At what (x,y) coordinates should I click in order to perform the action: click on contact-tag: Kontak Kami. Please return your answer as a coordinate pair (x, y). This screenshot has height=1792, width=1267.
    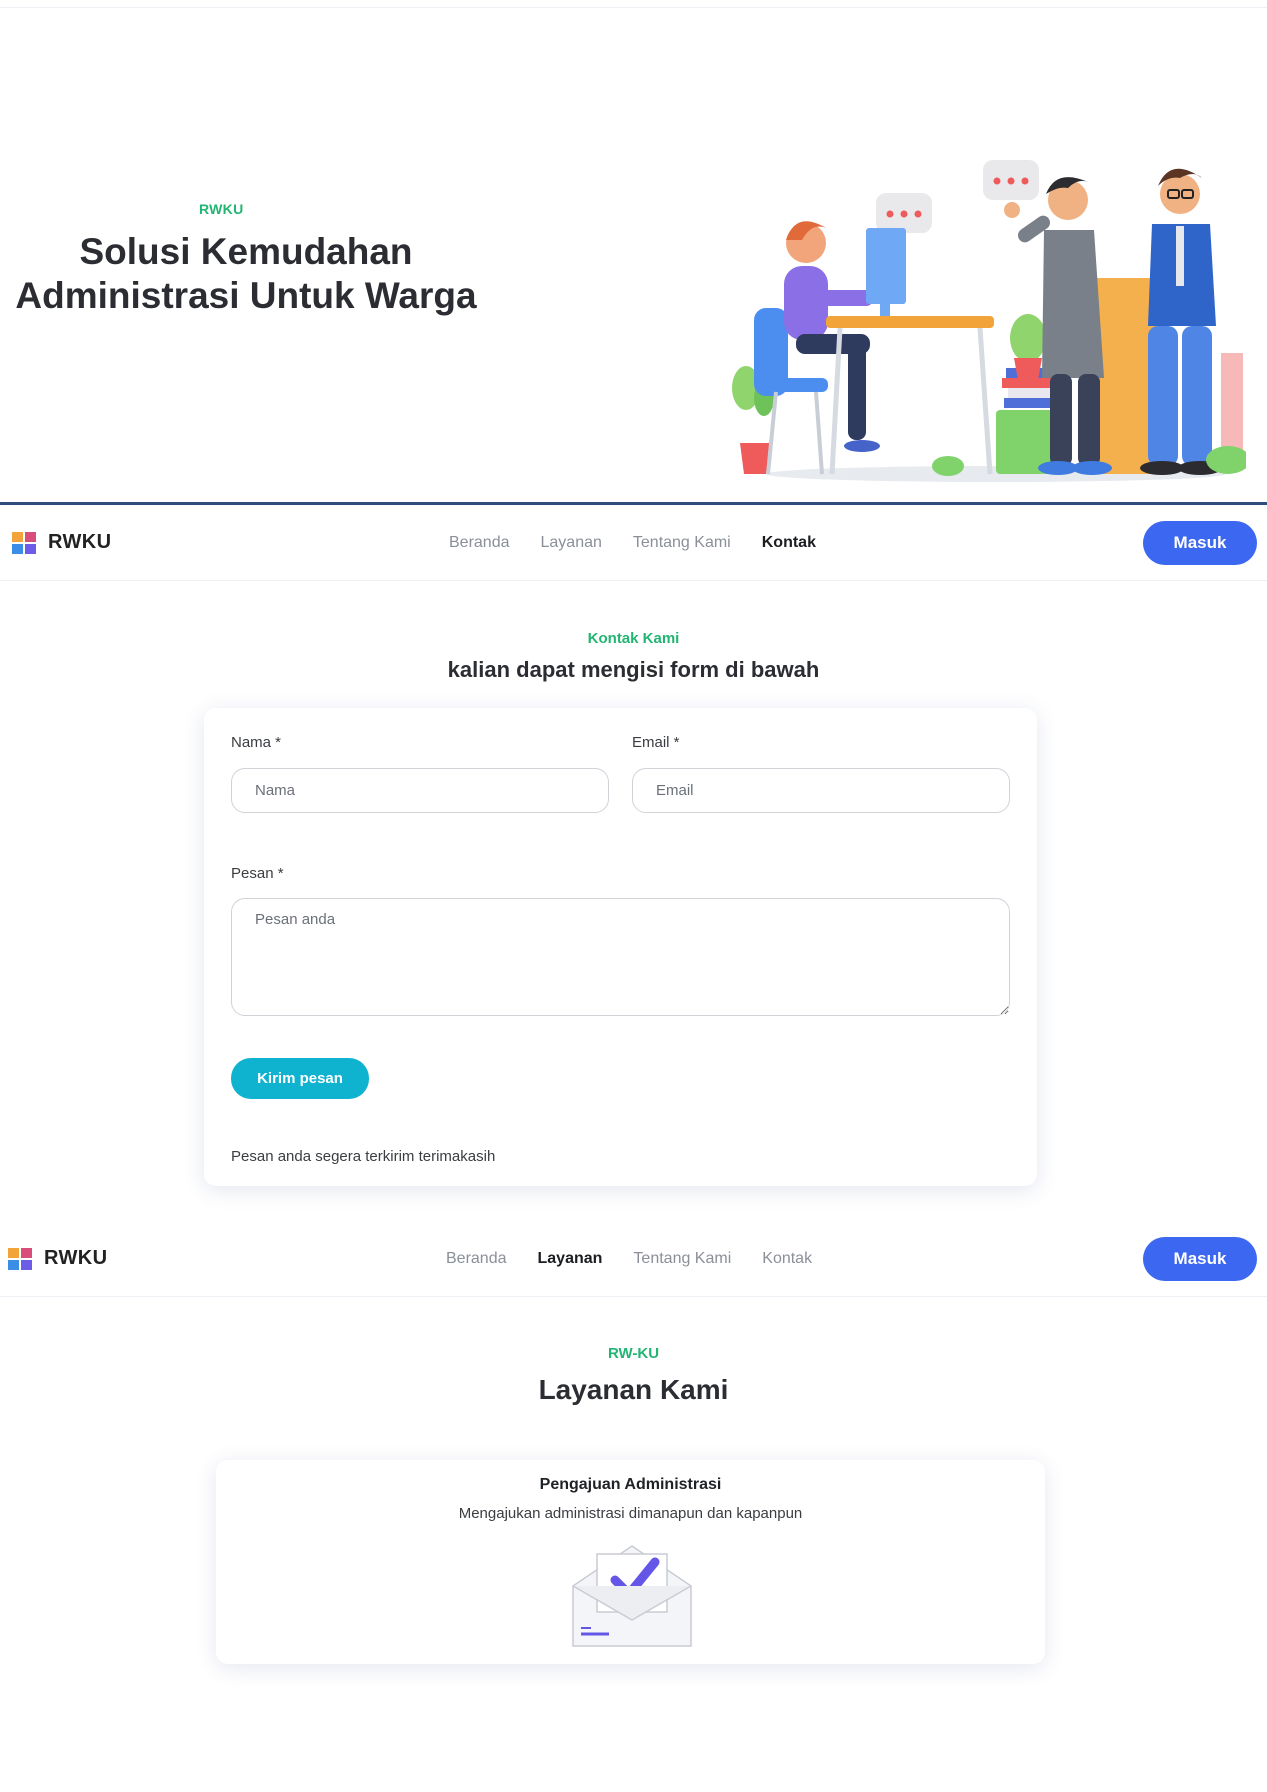
    Looking at the image, I should click on (633, 638).